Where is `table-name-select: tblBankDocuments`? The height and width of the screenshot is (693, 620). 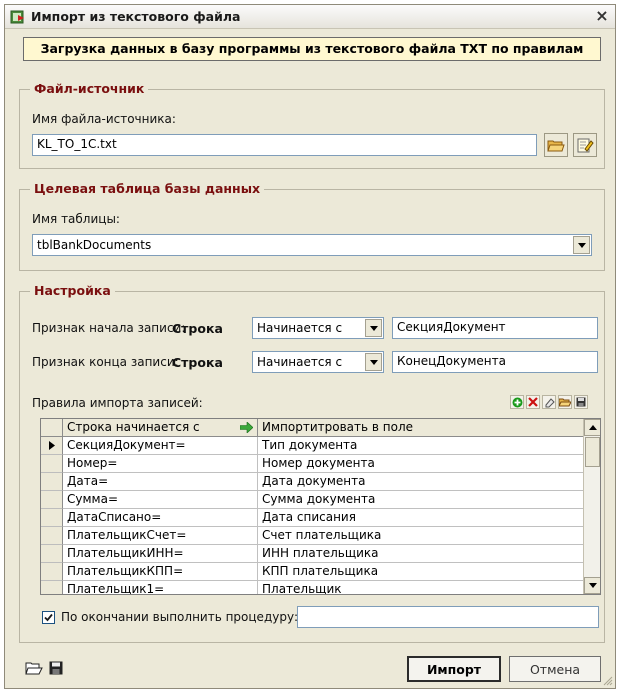
table-name-select: tblBankDocuments is located at coordinates (312, 245).